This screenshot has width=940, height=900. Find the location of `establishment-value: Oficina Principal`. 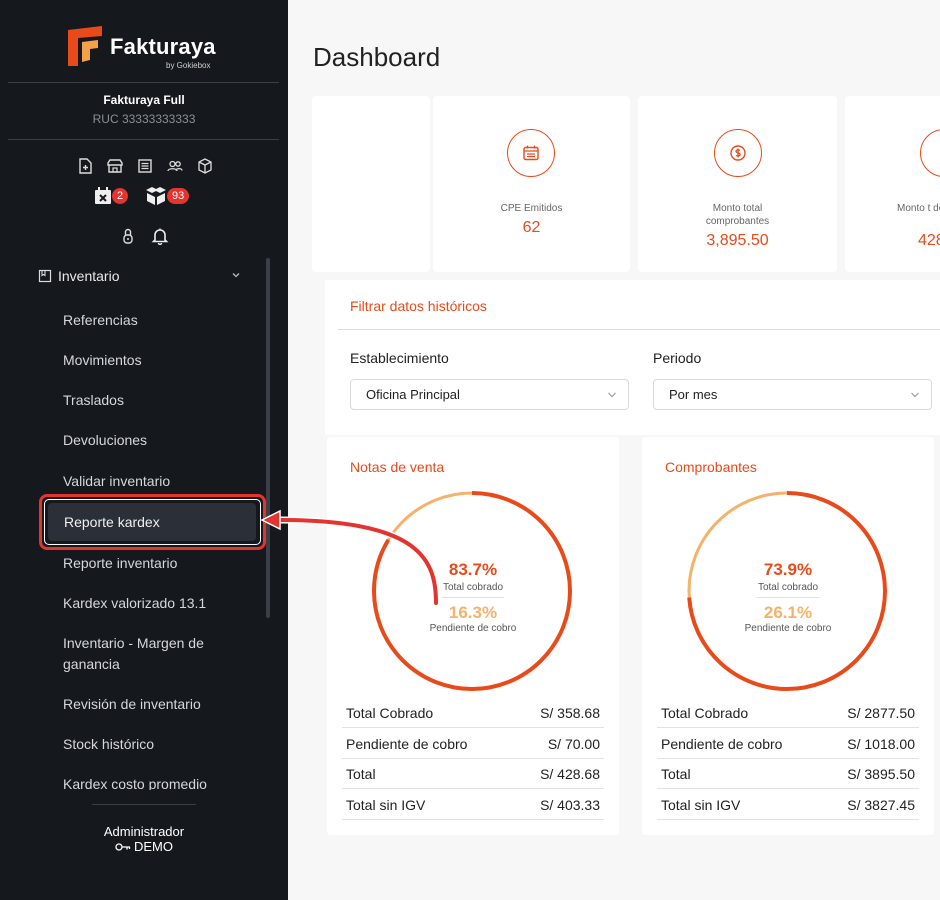

establishment-value: Oficina Principal is located at coordinates (413, 394).